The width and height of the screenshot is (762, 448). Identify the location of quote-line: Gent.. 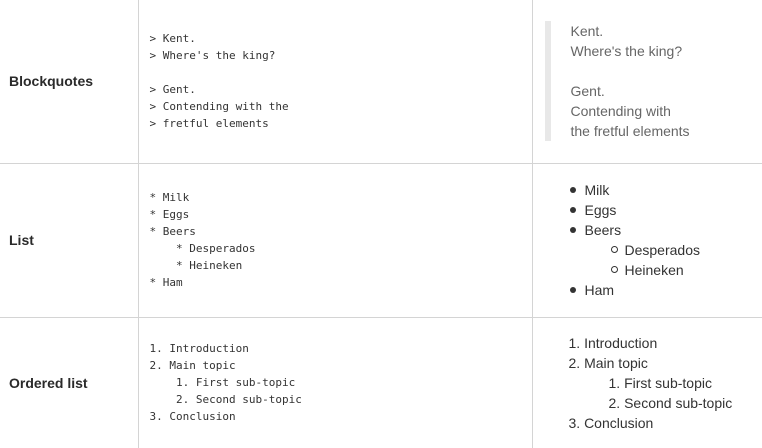
(587, 91).